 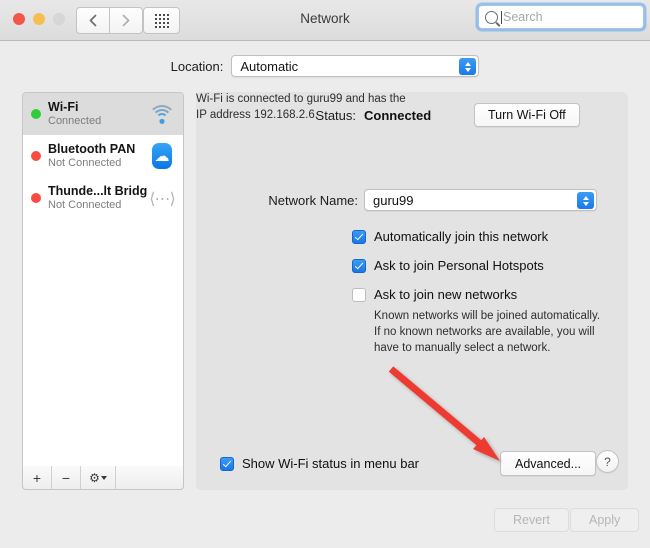 I want to click on checkbox-ask-join-personal-hotspots: Ask to join Personal Hotspots, so click(x=448, y=266).